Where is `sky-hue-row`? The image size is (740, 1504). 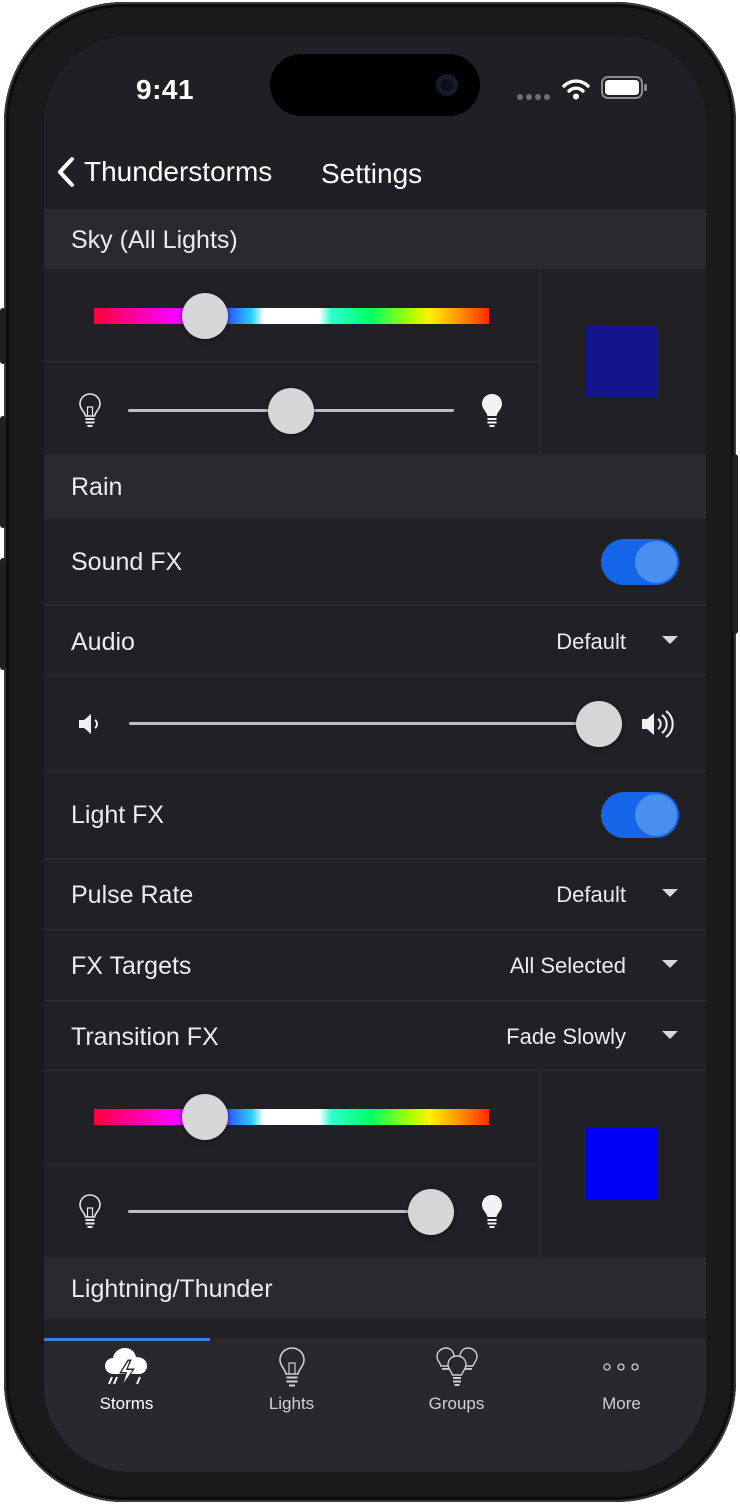
sky-hue-row is located at coordinates (291, 315).